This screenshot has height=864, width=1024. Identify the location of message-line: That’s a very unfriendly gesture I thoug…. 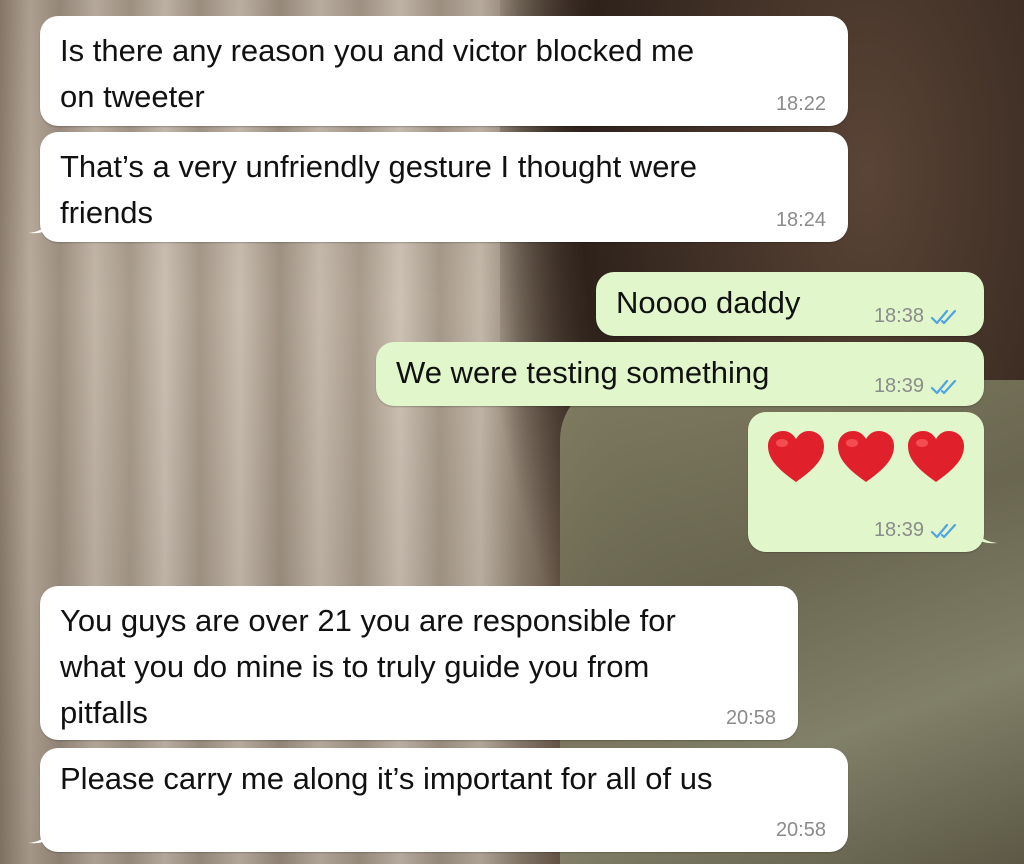
(378, 166).